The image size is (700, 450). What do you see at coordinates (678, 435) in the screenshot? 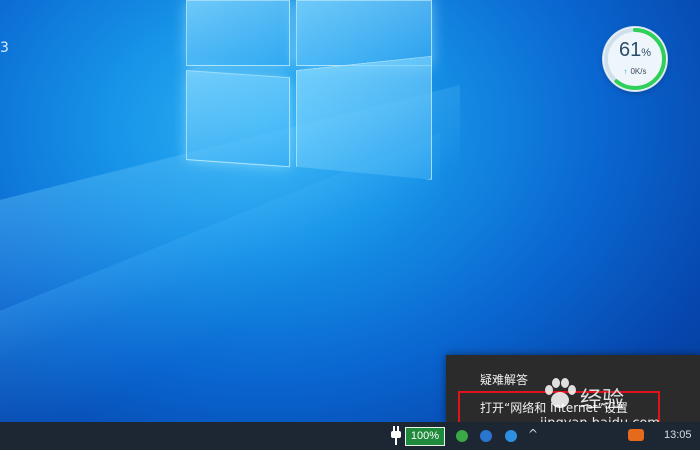
I see `taskbar-clock: 13:05` at bounding box center [678, 435].